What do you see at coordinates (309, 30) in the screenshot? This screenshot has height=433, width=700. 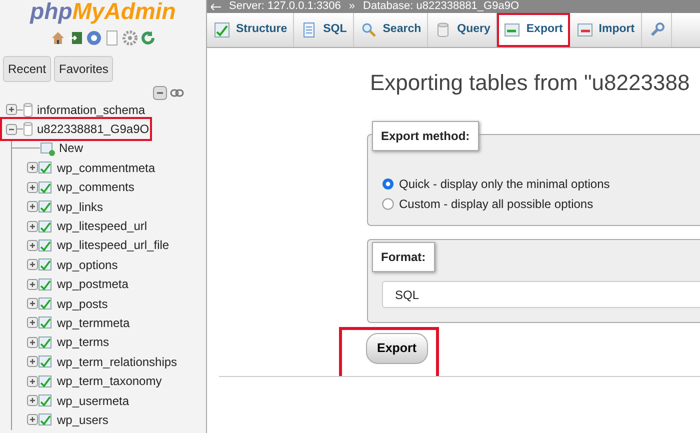 I see `script-icon` at bounding box center [309, 30].